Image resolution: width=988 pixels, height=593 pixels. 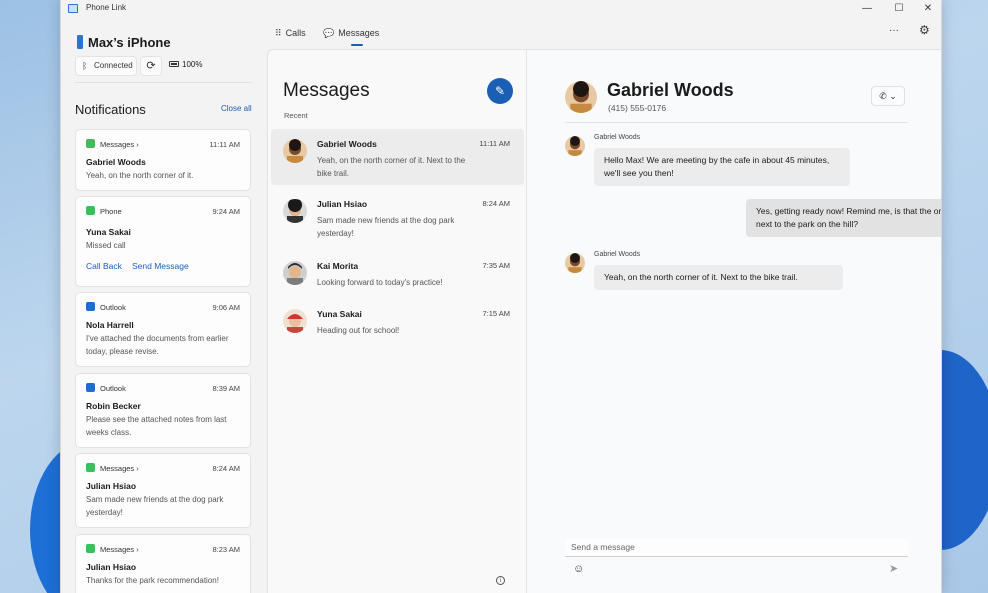 What do you see at coordinates (326, 90) in the screenshot?
I see `messages-title: Messages` at bounding box center [326, 90].